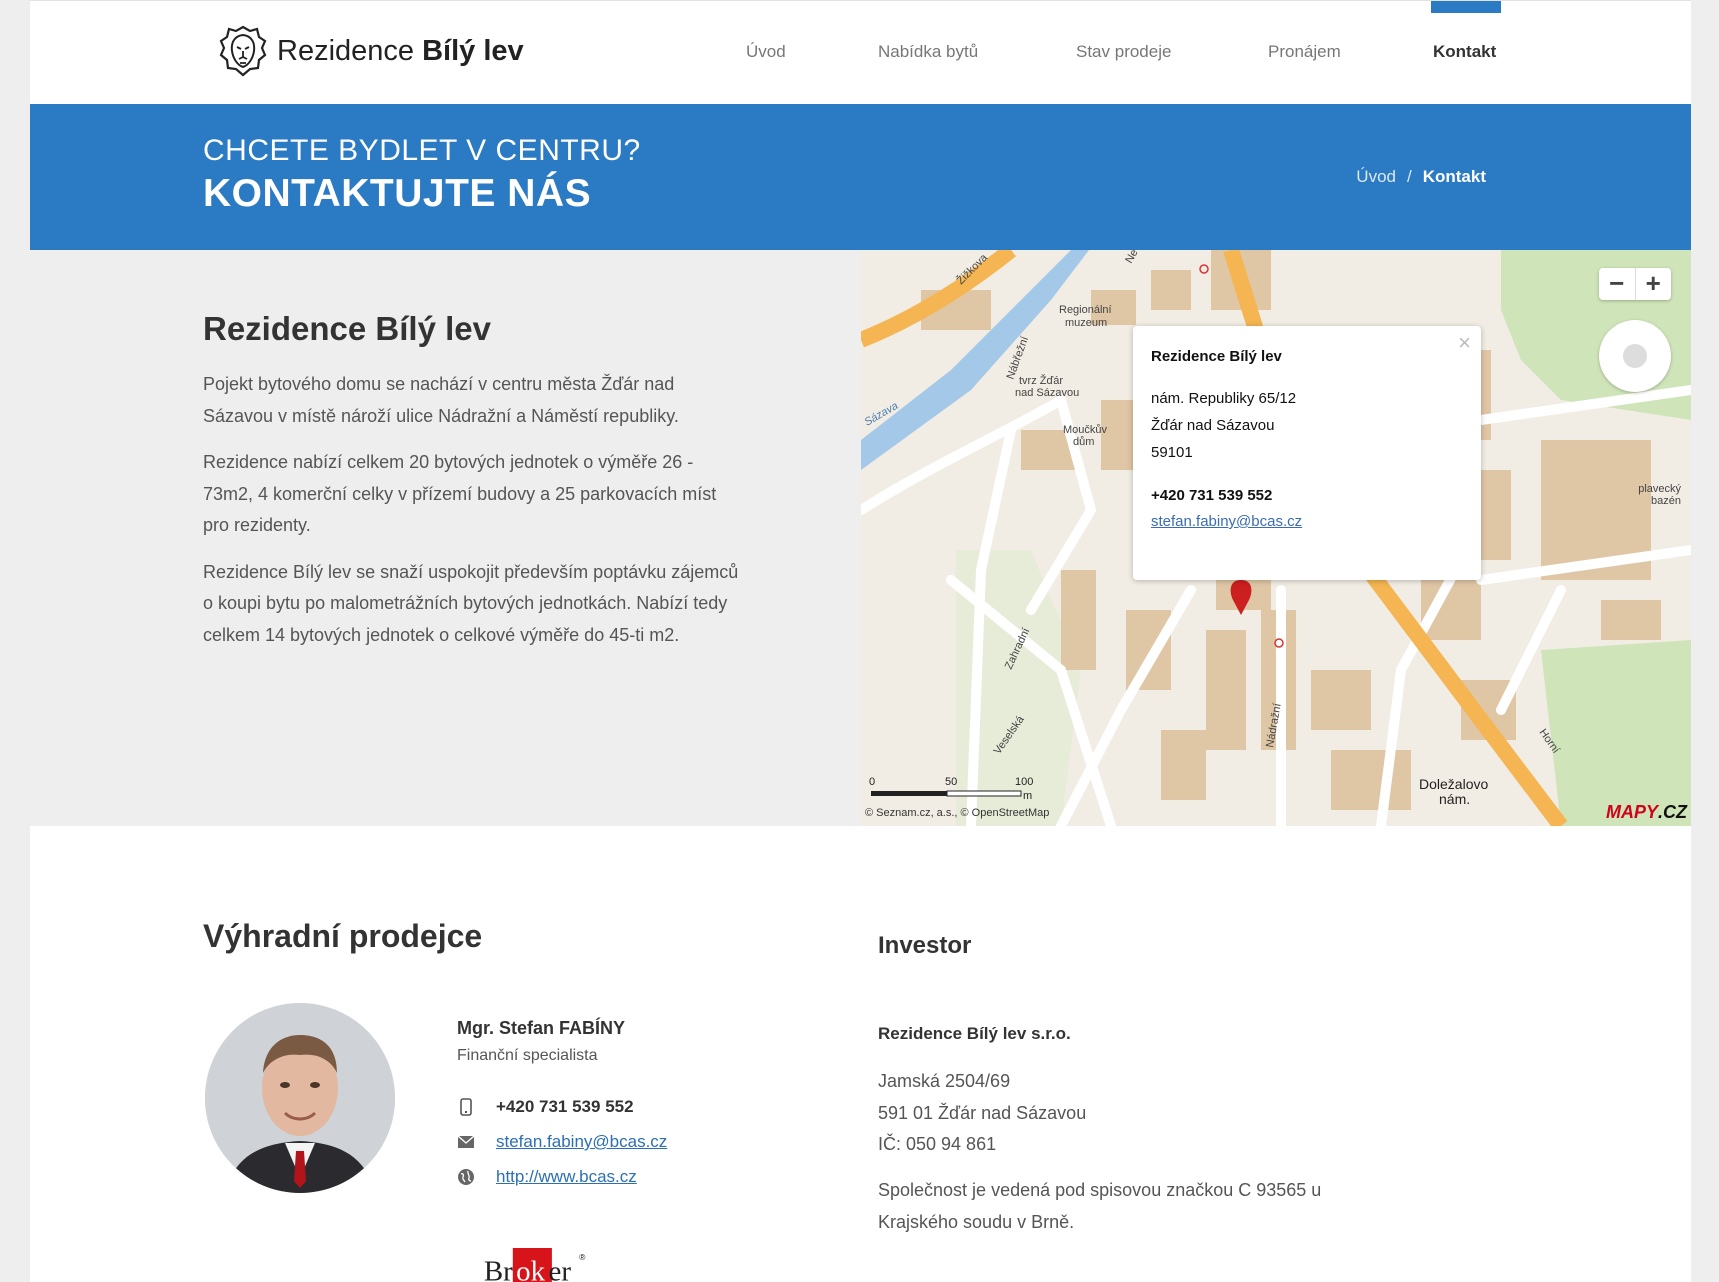 Image resolution: width=1719 pixels, height=1282 pixels. I want to click on zoom-out-button: −, so click(1617, 284).